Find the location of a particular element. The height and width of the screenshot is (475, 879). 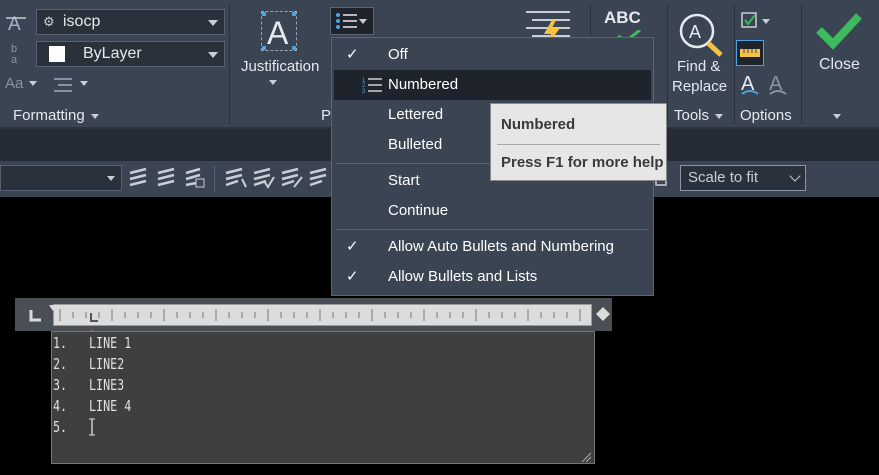

spell-check-icon: ABC is located at coordinates (631, 25).